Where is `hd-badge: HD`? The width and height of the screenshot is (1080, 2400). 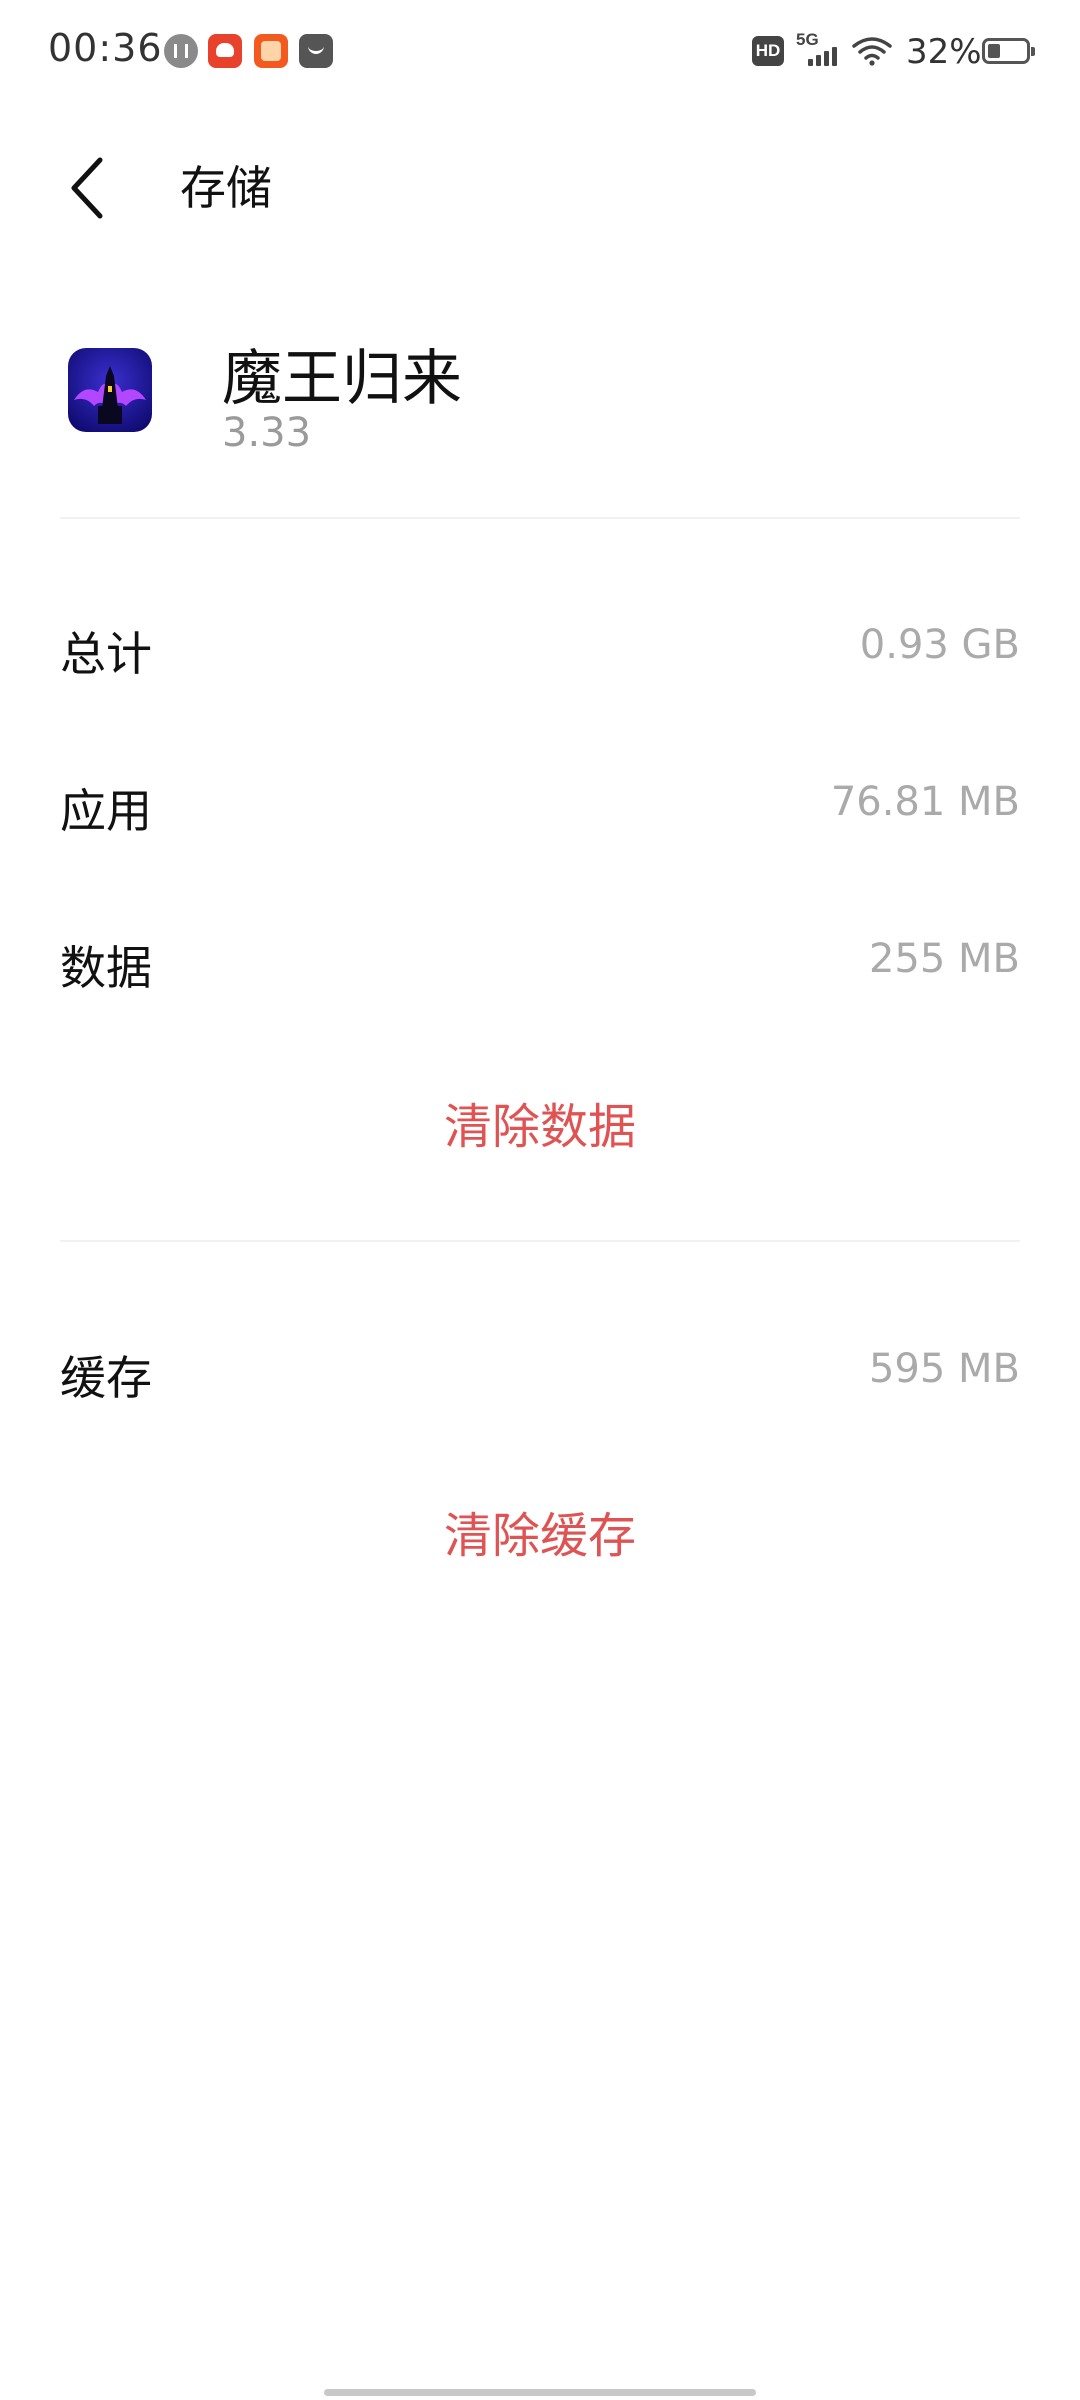
hd-badge: HD is located at coordinates (768, 51).